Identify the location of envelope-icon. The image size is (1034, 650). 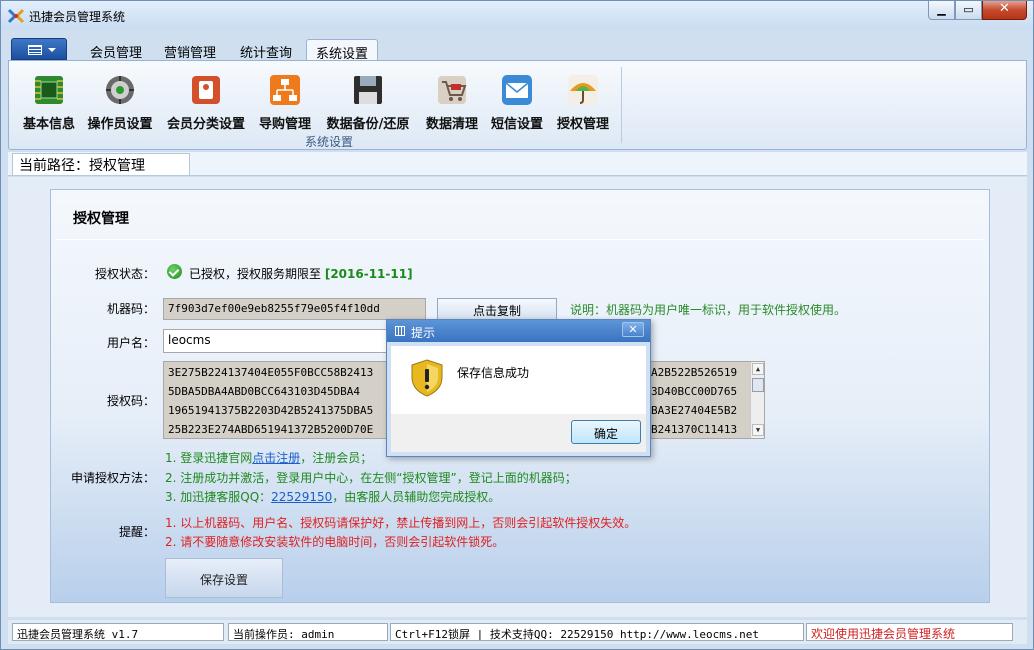
(517, 90).